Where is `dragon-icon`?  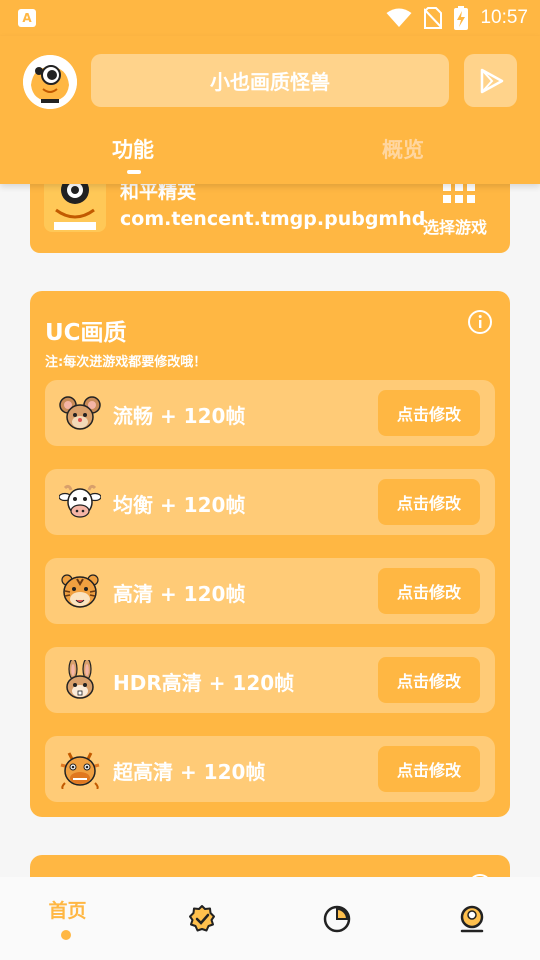 dragon-icon is located at coordinates (80, 770).